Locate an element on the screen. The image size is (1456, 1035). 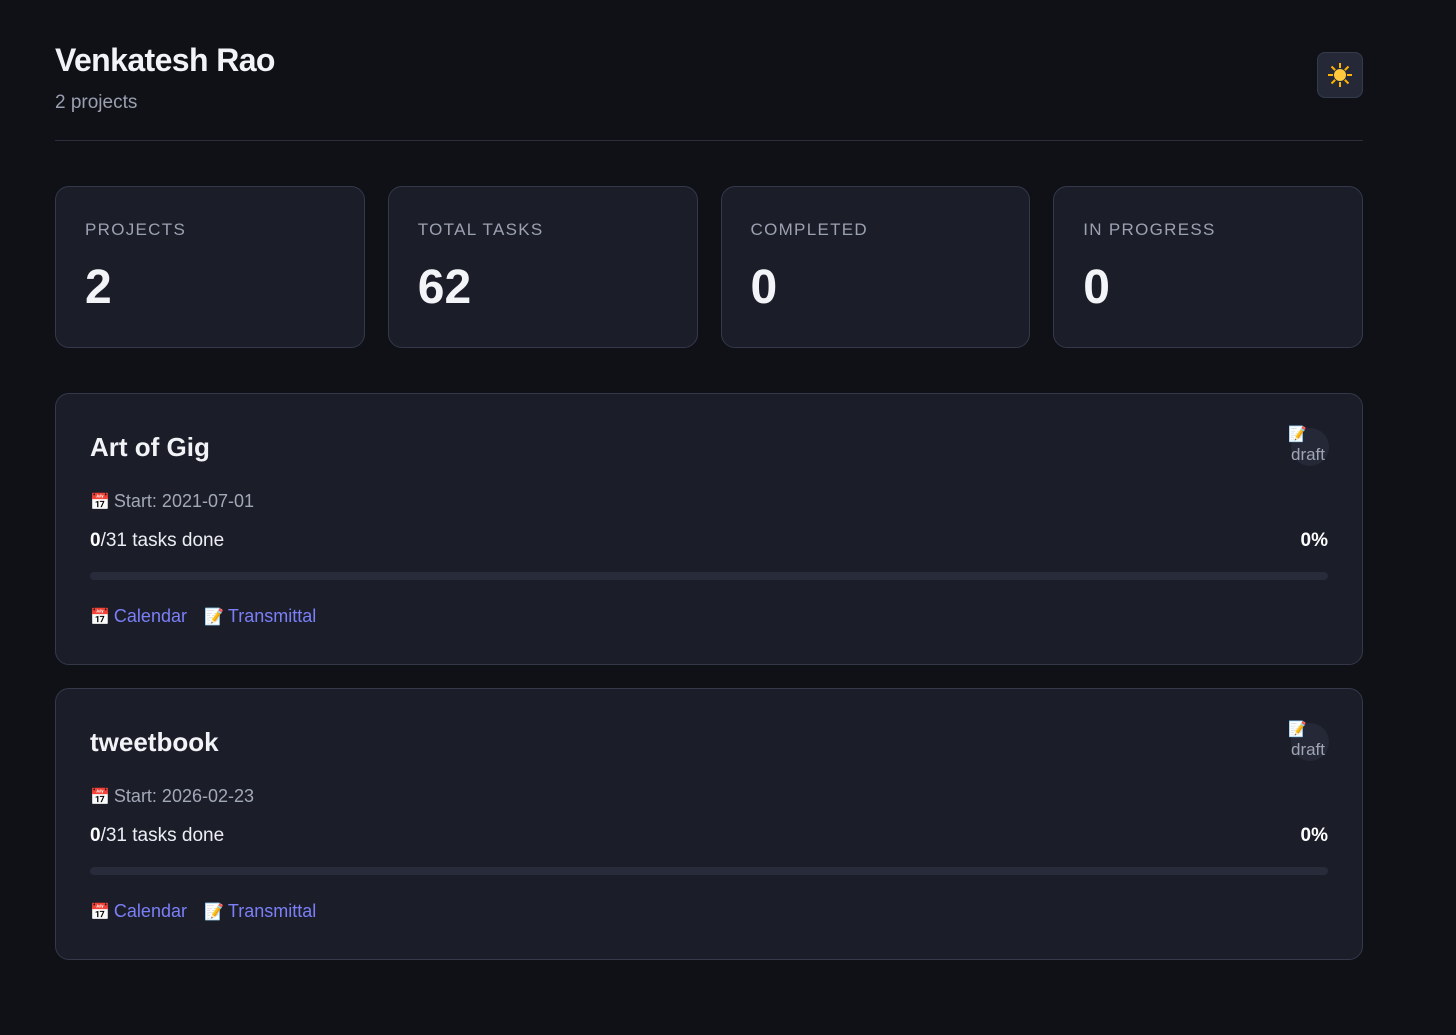
start-date: 📅 Start: 2026-02-23 is located at coordinates (172, 796).